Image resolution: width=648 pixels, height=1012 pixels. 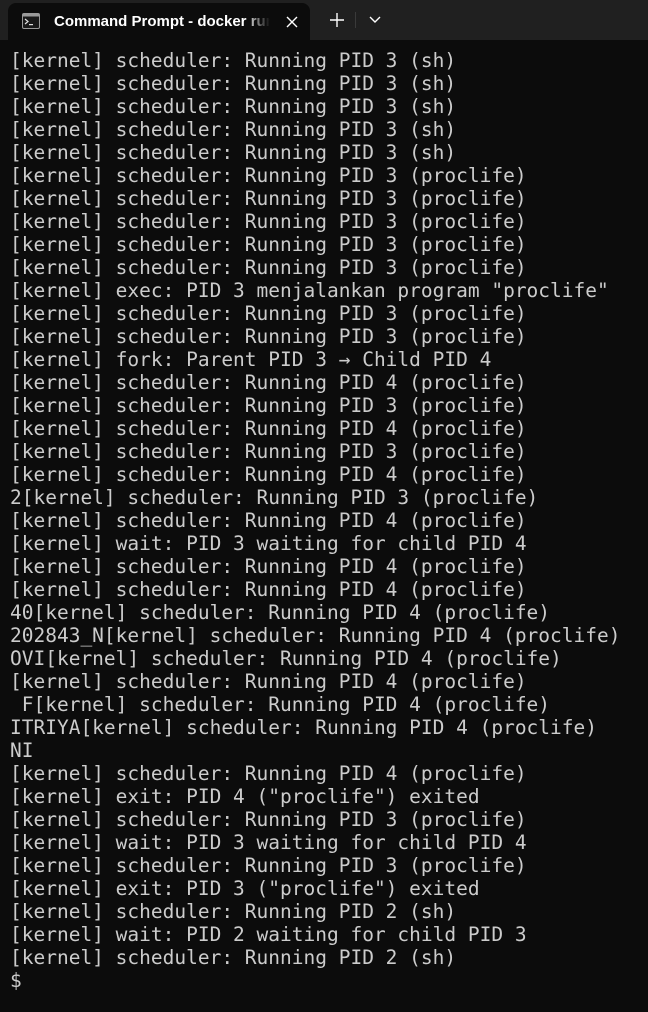 I want to click on terminal-icon, so click(x=31, y=21).